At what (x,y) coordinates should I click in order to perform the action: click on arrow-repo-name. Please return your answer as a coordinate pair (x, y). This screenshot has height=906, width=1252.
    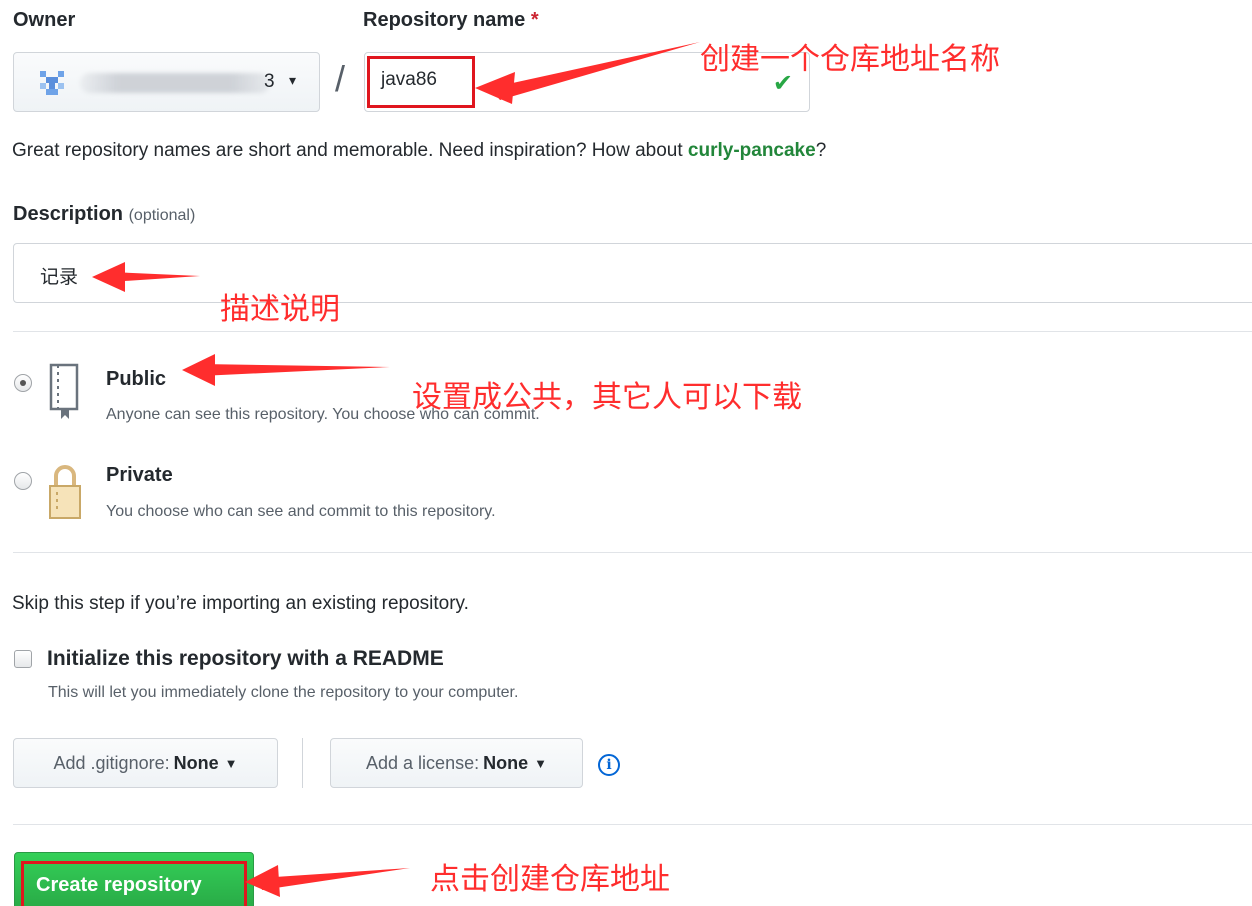
    Looking at the image, I should click on (595, 71).